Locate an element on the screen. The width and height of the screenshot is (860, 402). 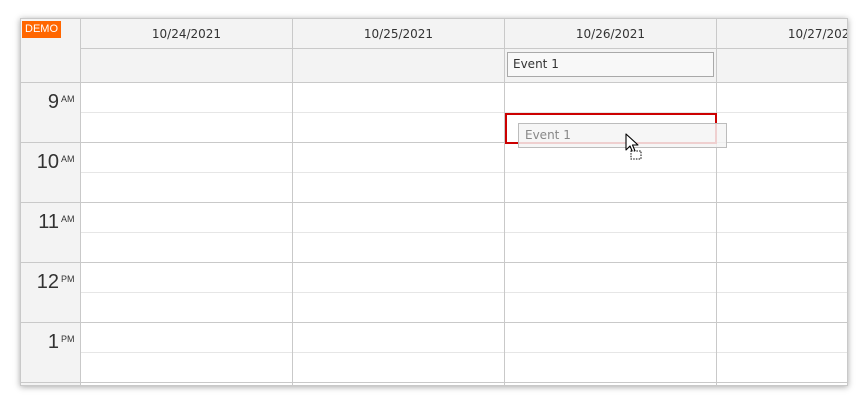
hour-label: 12 PM is located at coordinates (51, 293).